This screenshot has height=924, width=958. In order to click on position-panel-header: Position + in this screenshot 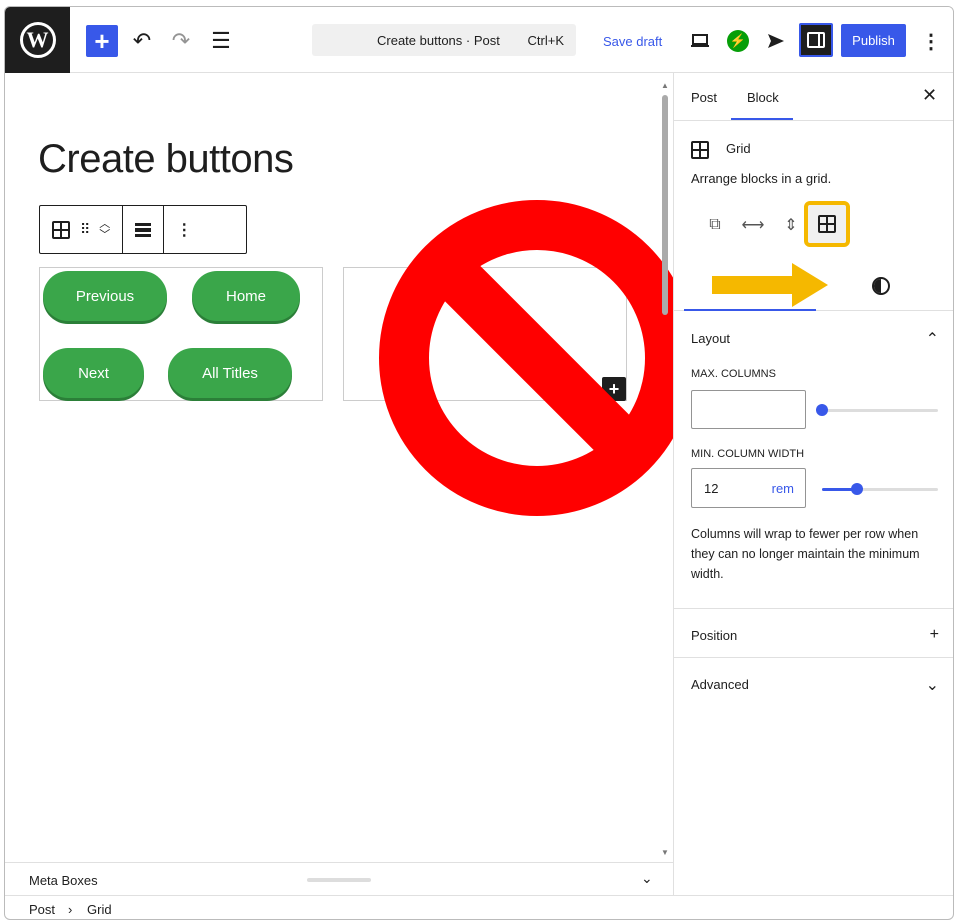, I will do `click(815, 635)`.